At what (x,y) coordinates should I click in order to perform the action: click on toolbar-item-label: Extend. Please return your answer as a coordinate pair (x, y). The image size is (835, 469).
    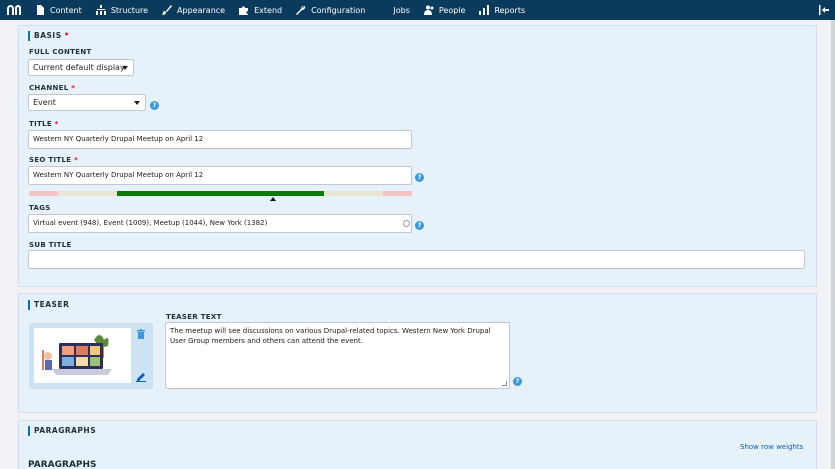
    Looking at the image, I should click on (268, 10).